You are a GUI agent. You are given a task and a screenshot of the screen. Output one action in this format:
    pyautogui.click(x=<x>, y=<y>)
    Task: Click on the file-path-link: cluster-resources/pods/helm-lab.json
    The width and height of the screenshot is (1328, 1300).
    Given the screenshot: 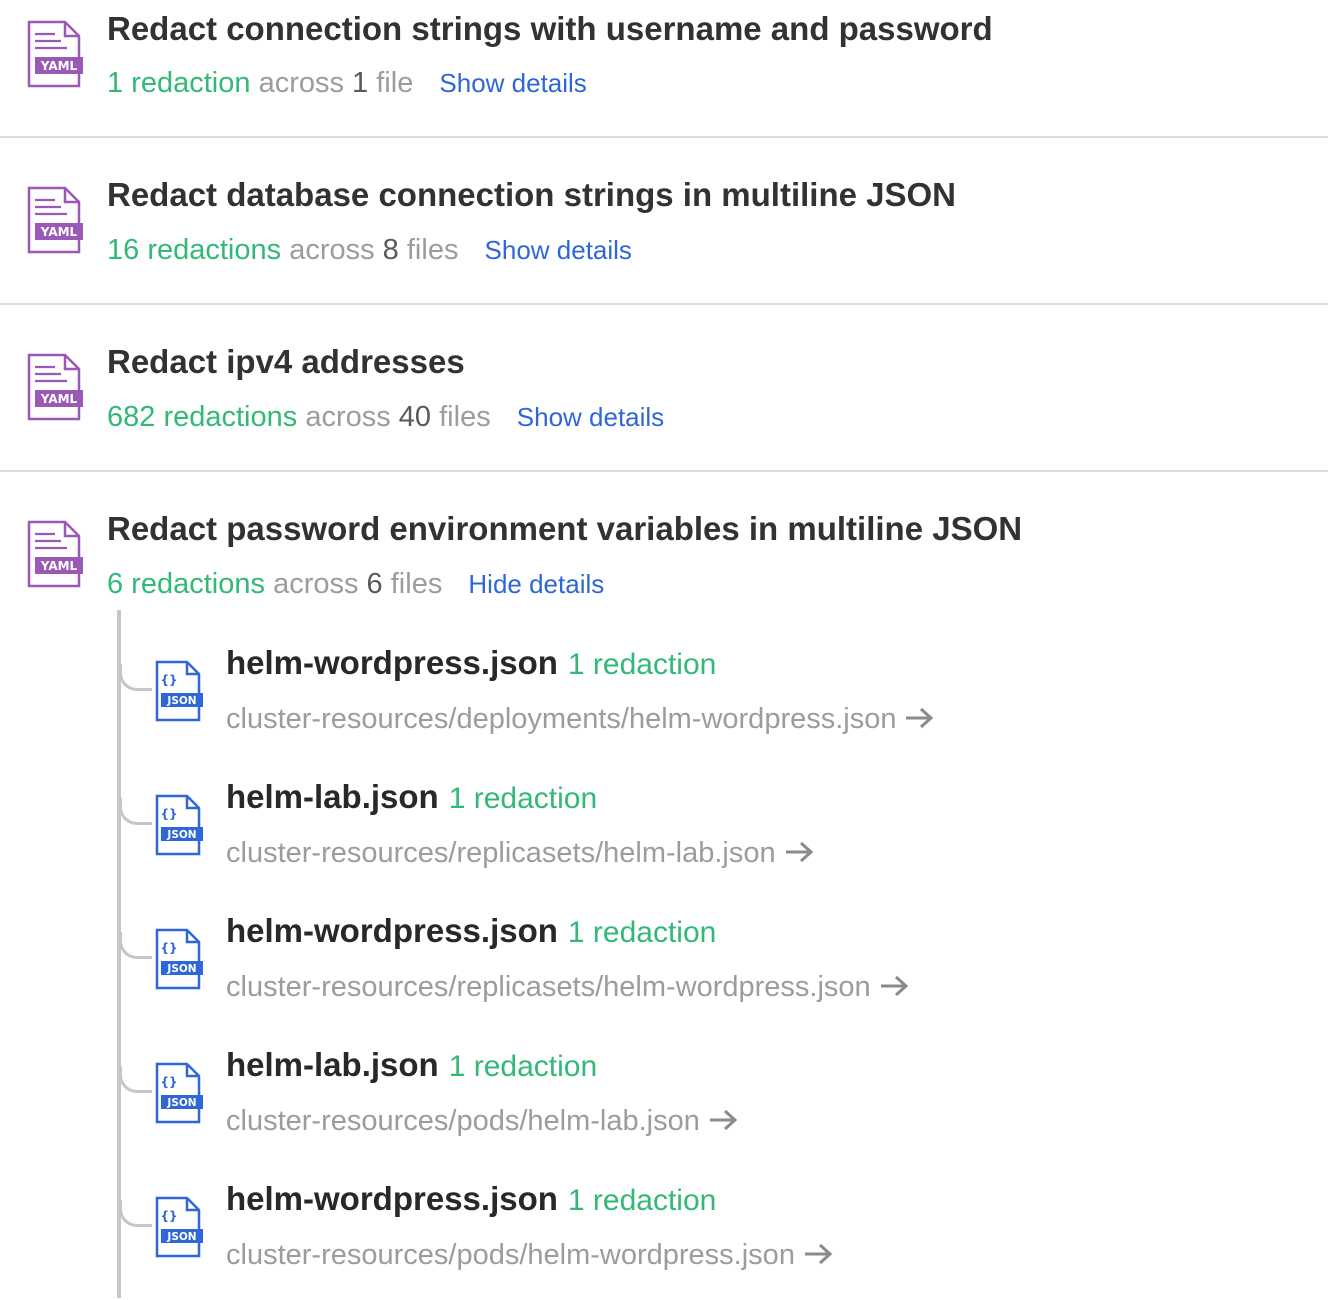 What is the action you would take?
    pyautogui.click(x=482, y=1121)
    